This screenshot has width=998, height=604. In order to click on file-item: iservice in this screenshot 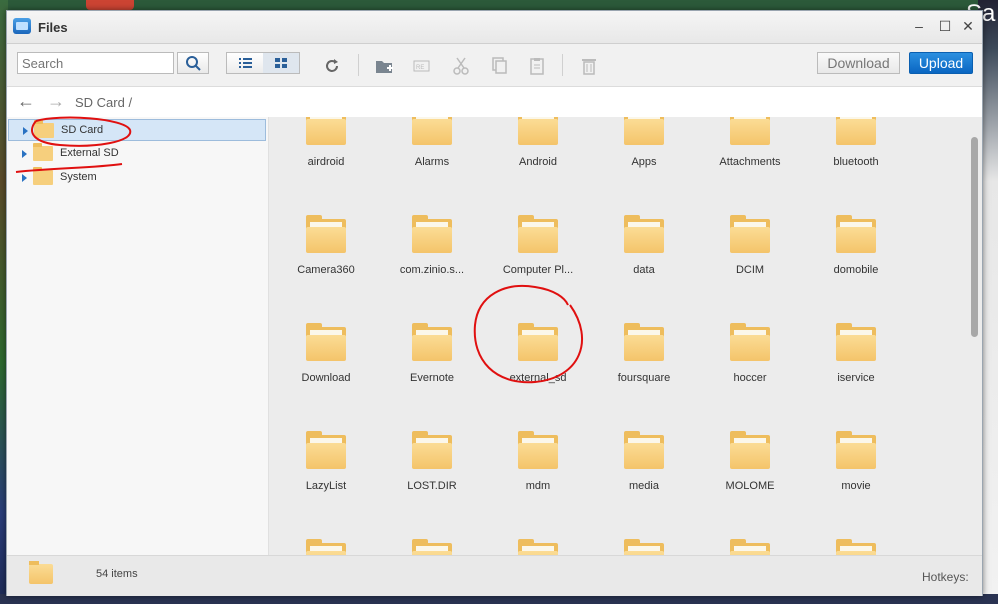, I will do `click(856, 335)`.